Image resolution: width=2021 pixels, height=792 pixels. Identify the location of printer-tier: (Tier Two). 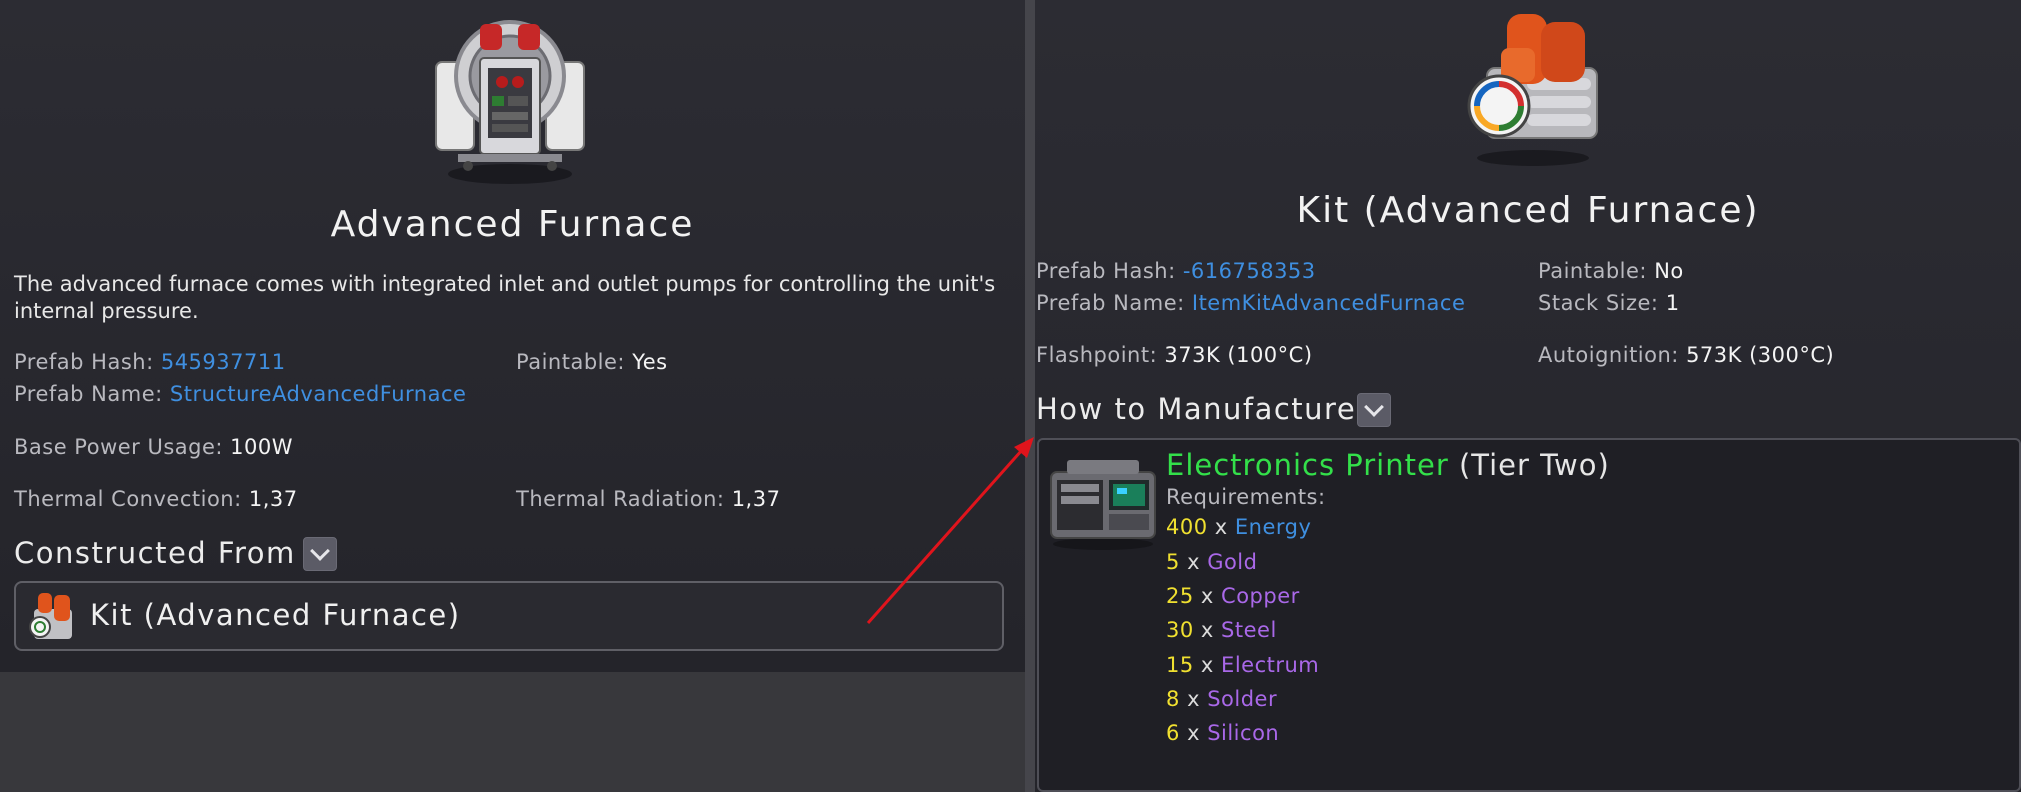
(1534, 465).